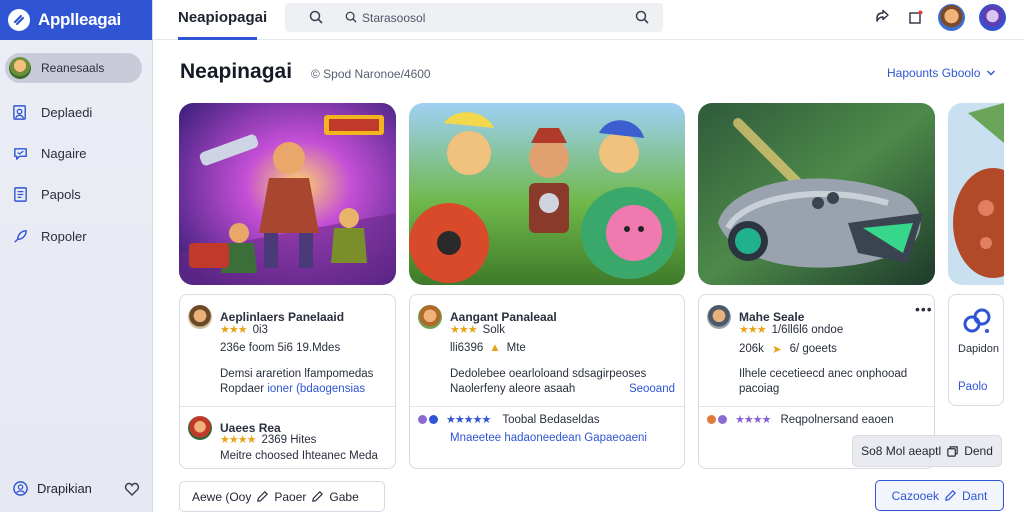 Image resolution: width=1024 pixels, height=512 pixels. Describe the element at coordinates (992, 17) in the screenshot. I see `account-avatar` at that location.